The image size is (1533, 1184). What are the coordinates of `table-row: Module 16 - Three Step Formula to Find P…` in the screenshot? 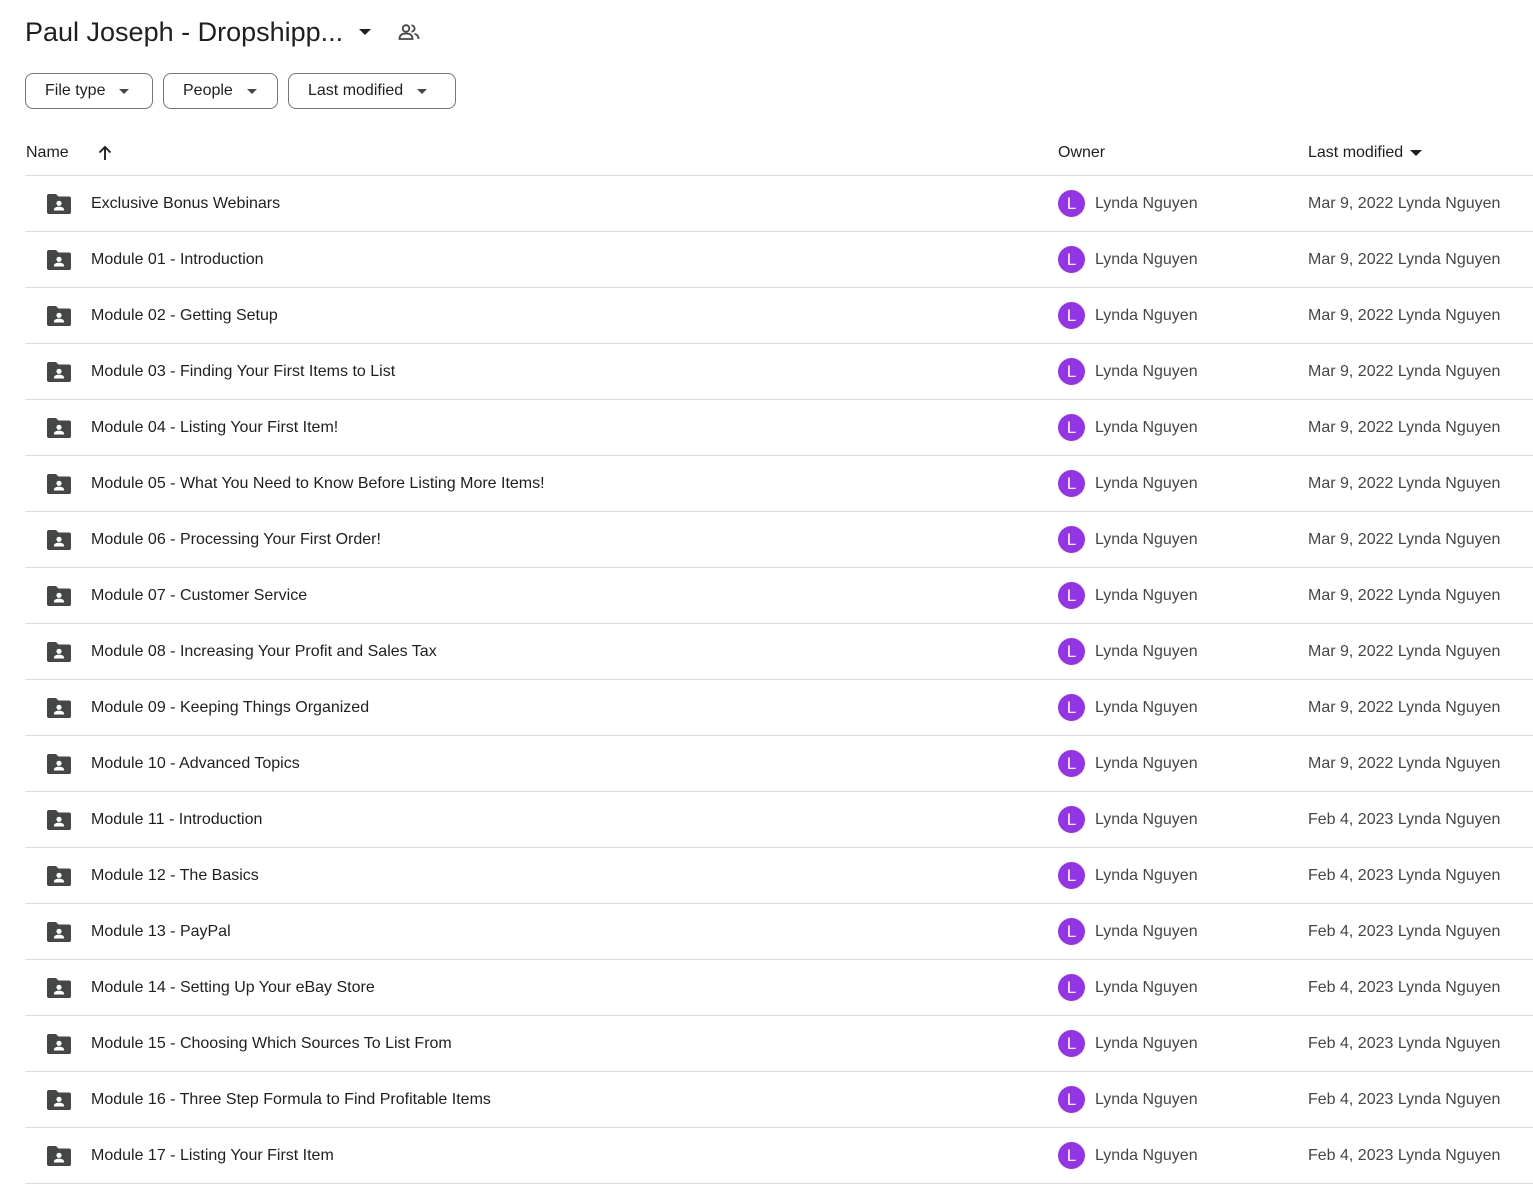 It's located at (779, 1100).